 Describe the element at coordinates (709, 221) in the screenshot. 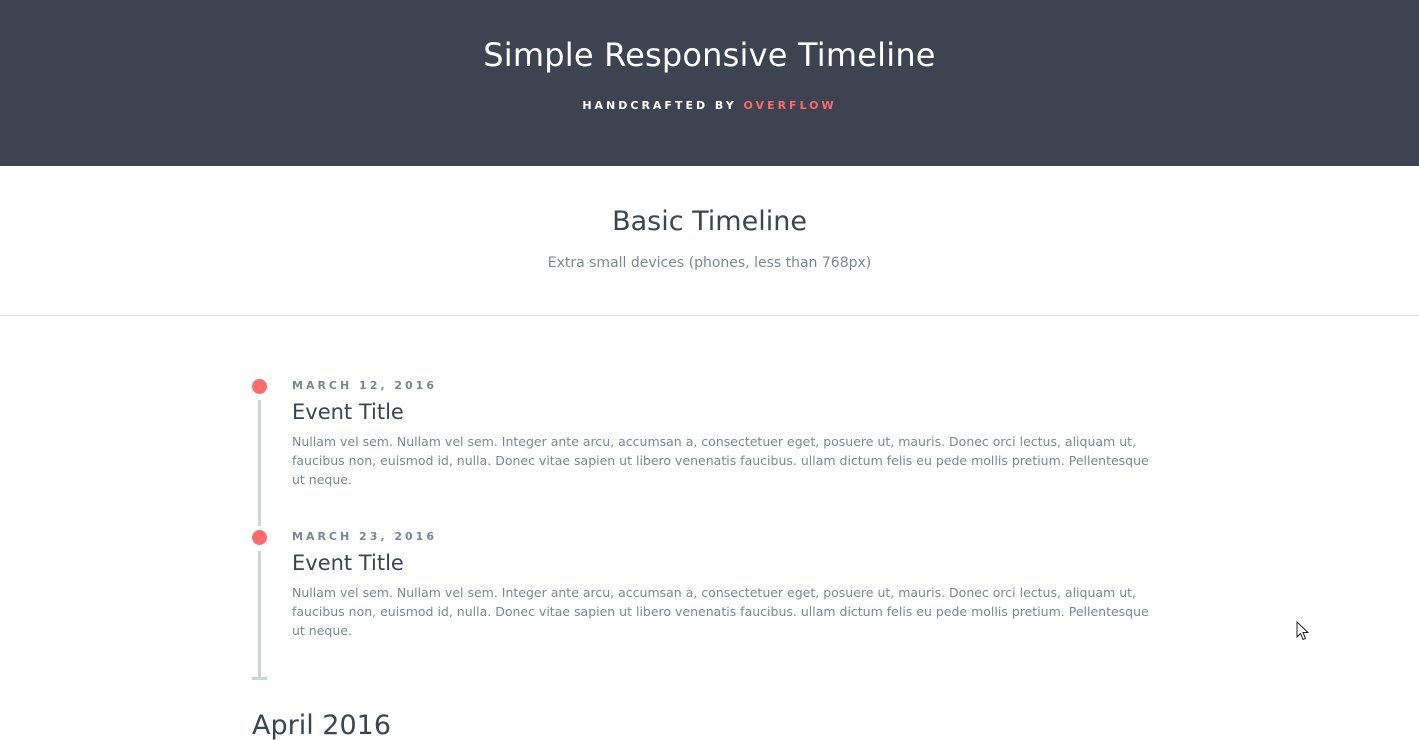

I see `section-title: Basic Timeline` at that location.